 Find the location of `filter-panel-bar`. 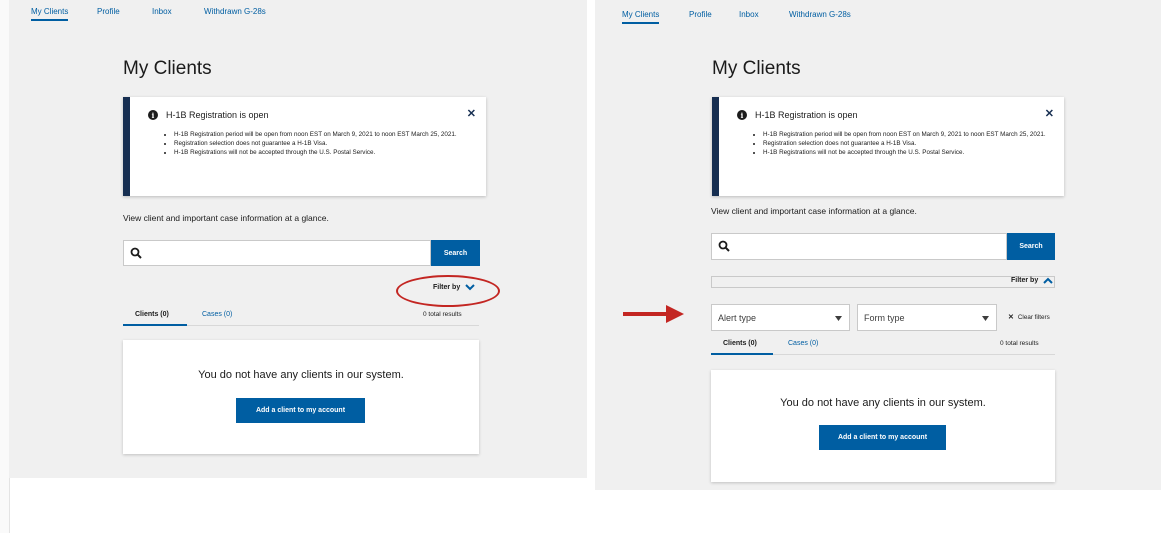

filter-panel-bar is located at coordinates (883, 282).